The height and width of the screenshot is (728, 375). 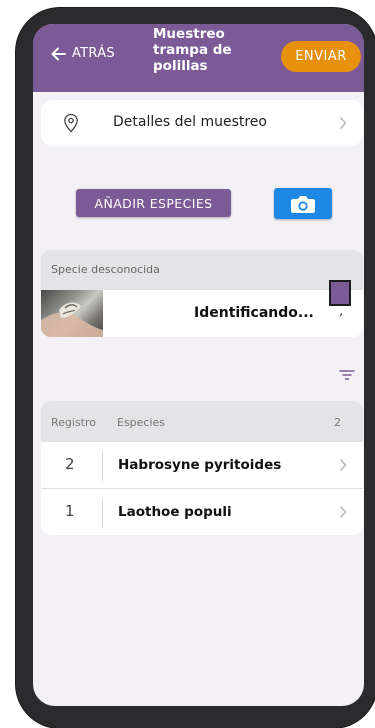 I want to click on send-button: ENVIAR, so click(x=321, y=56).